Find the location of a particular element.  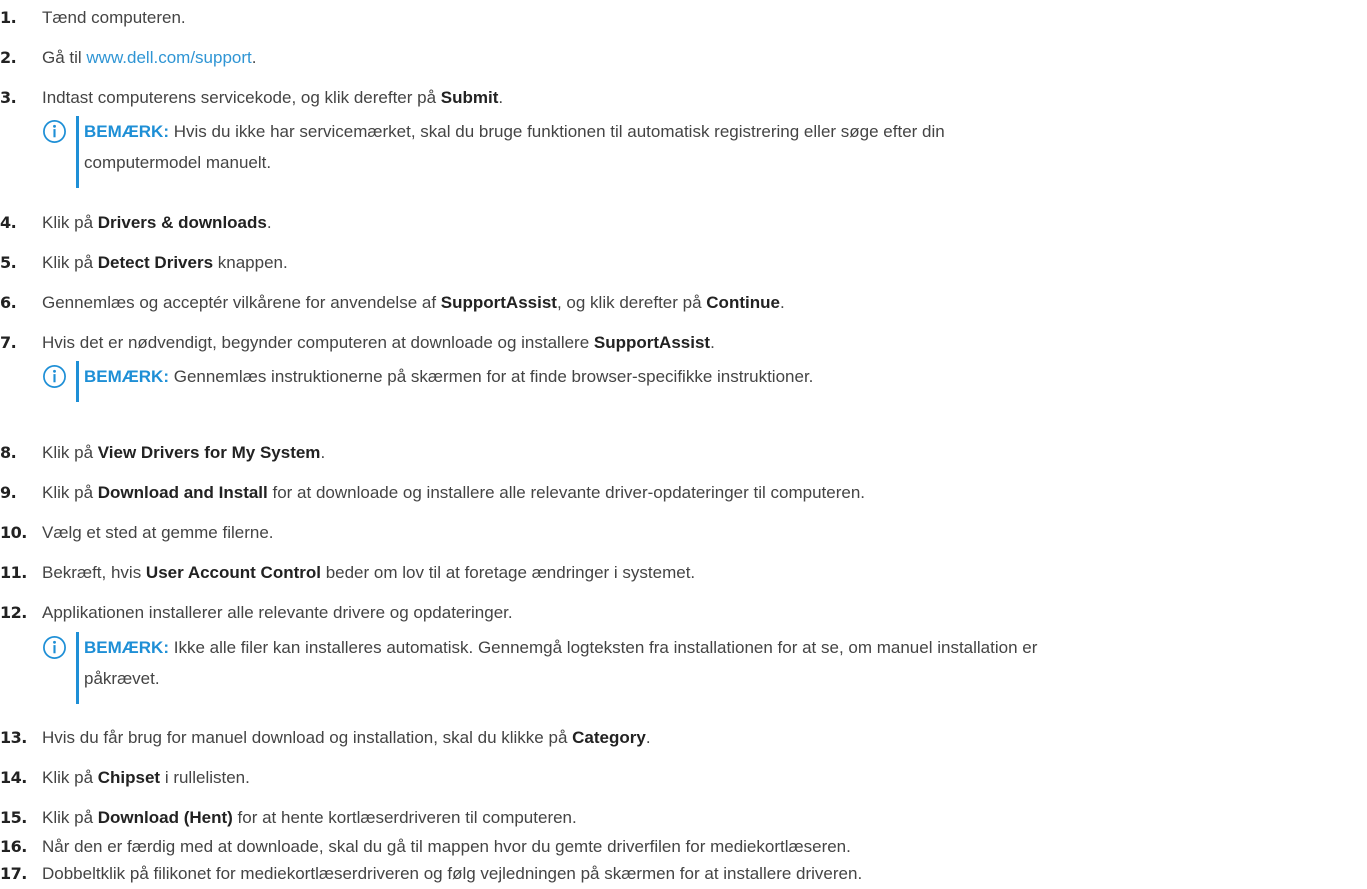

step-number: 15. is located at coordinates (13, 817).